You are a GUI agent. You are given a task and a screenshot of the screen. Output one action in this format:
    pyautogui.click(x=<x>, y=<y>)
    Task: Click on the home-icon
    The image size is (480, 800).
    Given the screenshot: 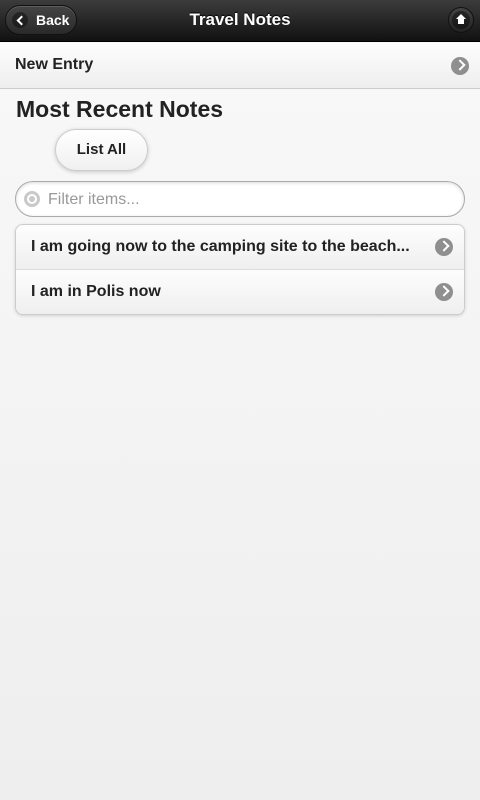 What is the action you would take?
    pyautogui.click(x=461, y=20)
    